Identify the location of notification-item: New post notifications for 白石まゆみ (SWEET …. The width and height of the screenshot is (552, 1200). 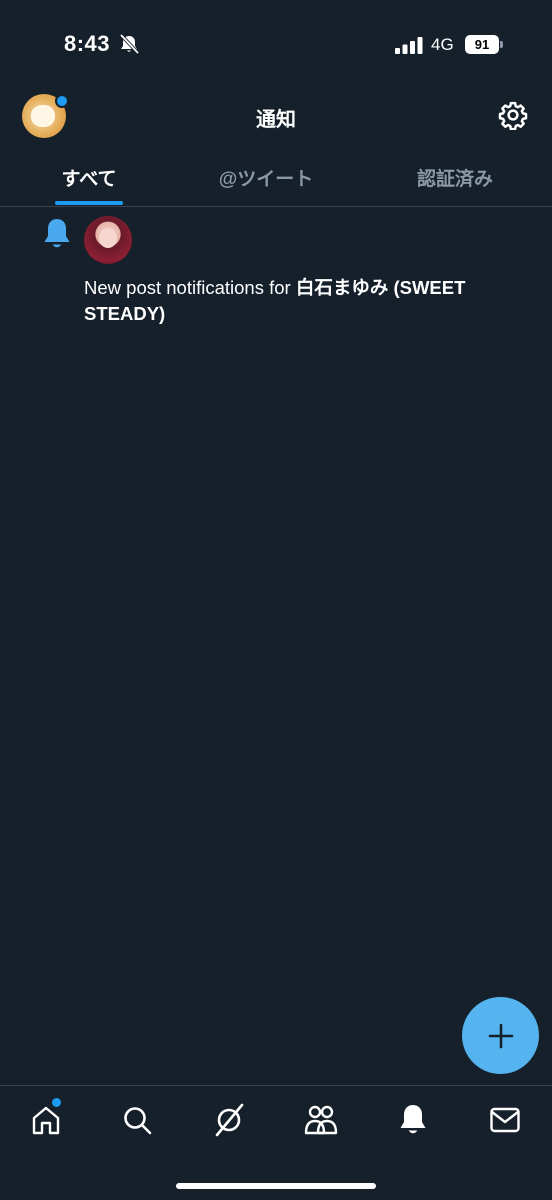
(276, 272).